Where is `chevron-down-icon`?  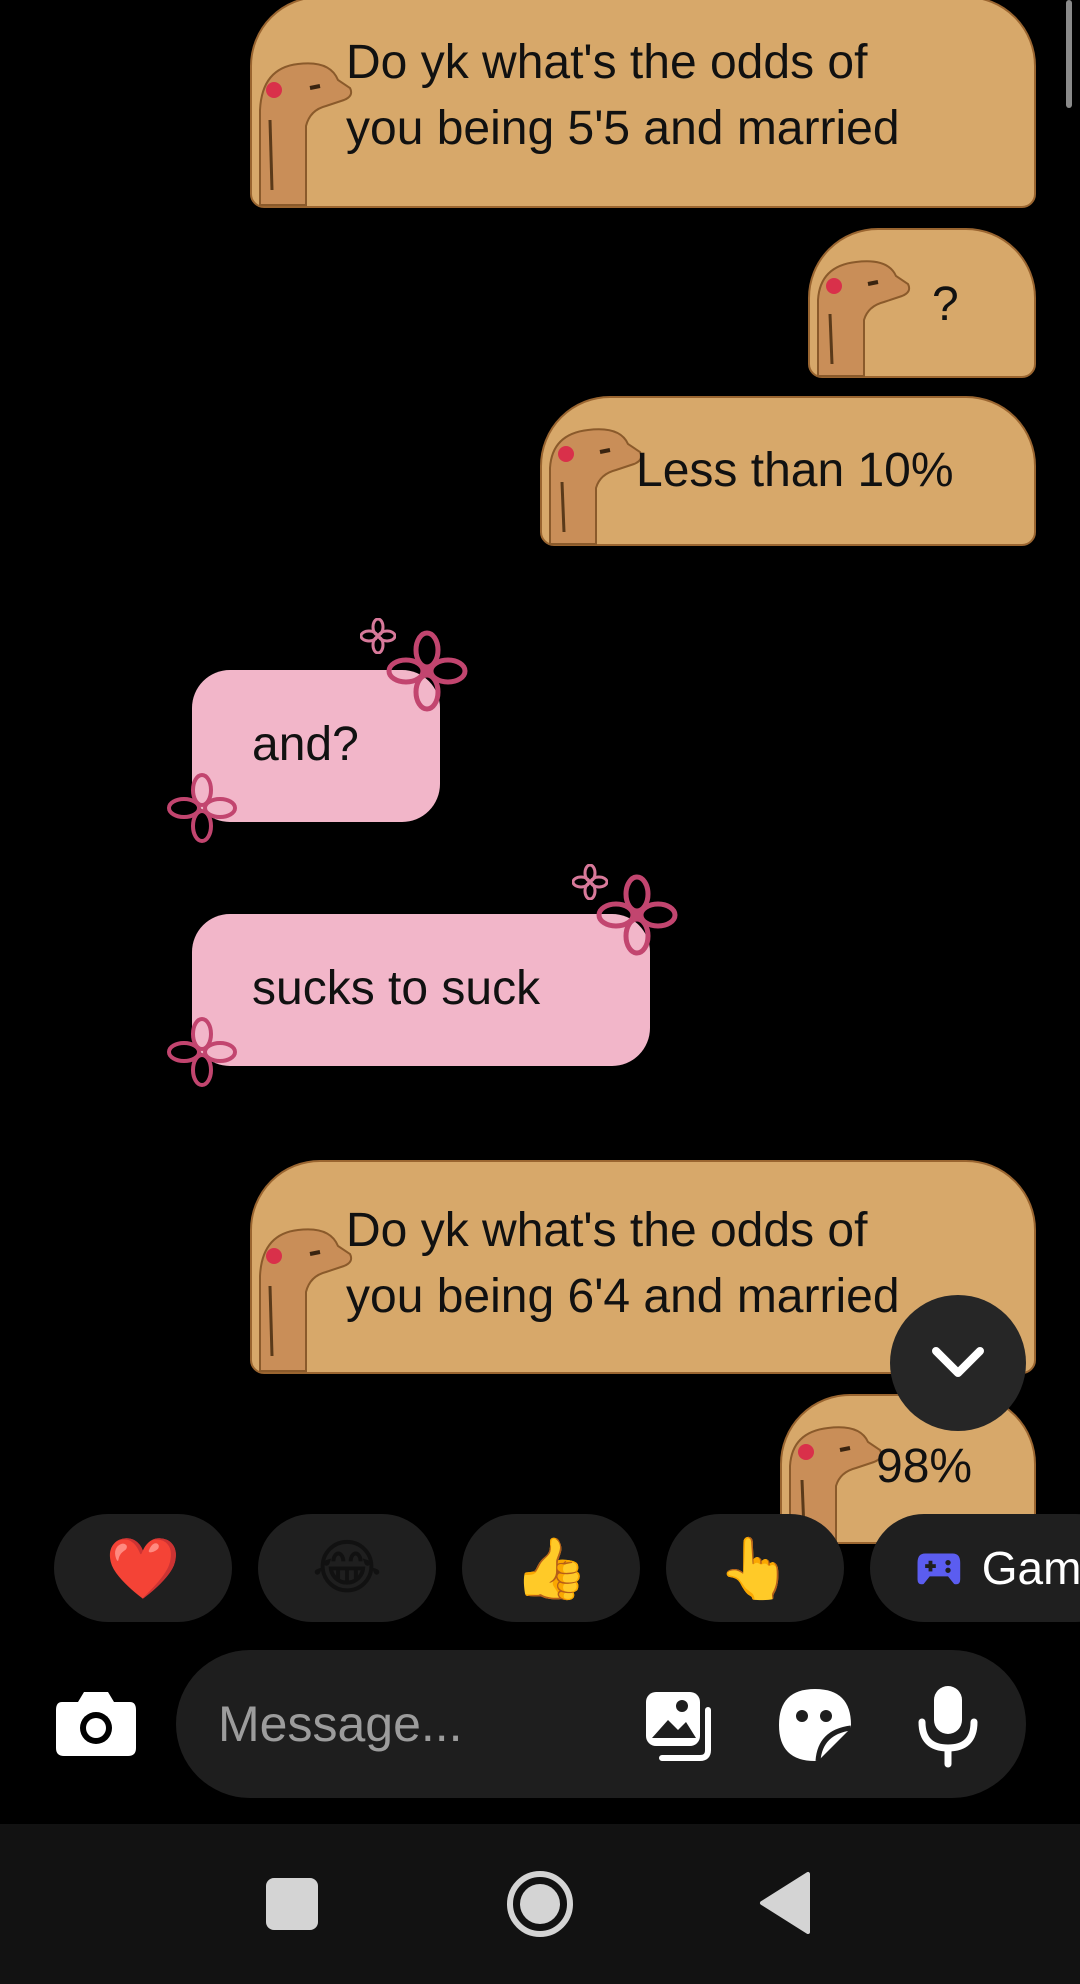 chevron-down-icon is located at coordinates (958, 1362).